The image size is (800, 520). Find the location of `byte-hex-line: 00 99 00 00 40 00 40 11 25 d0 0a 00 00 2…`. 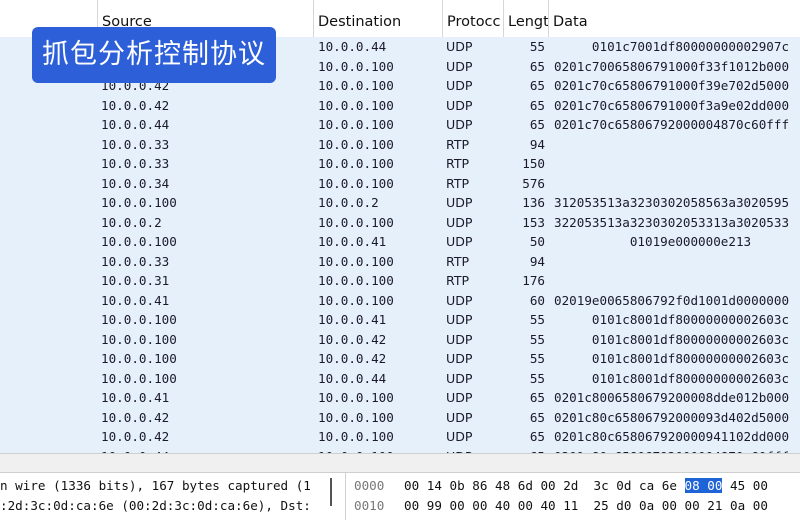

byte-hex-line: 00 99 00 00 40 00 40 11 25 d0 0a 00 00 2… is located at coordinates (586, 506).